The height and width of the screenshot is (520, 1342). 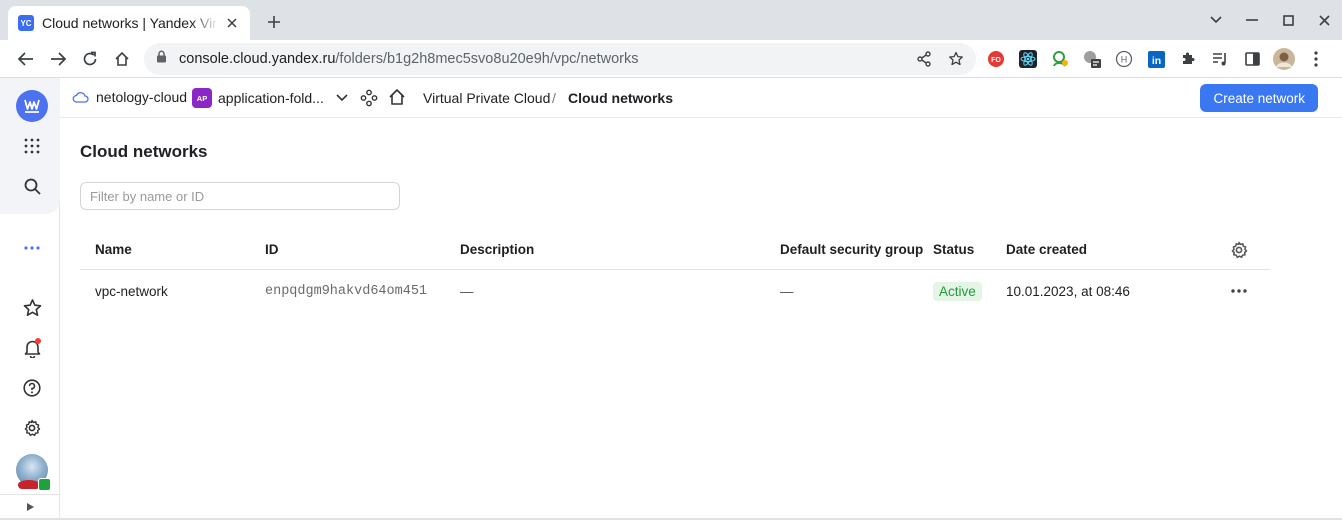 What do you see at coordinates (32, 388) in the screenshot?
I see `help-icon` at bounding box center [32, 388].